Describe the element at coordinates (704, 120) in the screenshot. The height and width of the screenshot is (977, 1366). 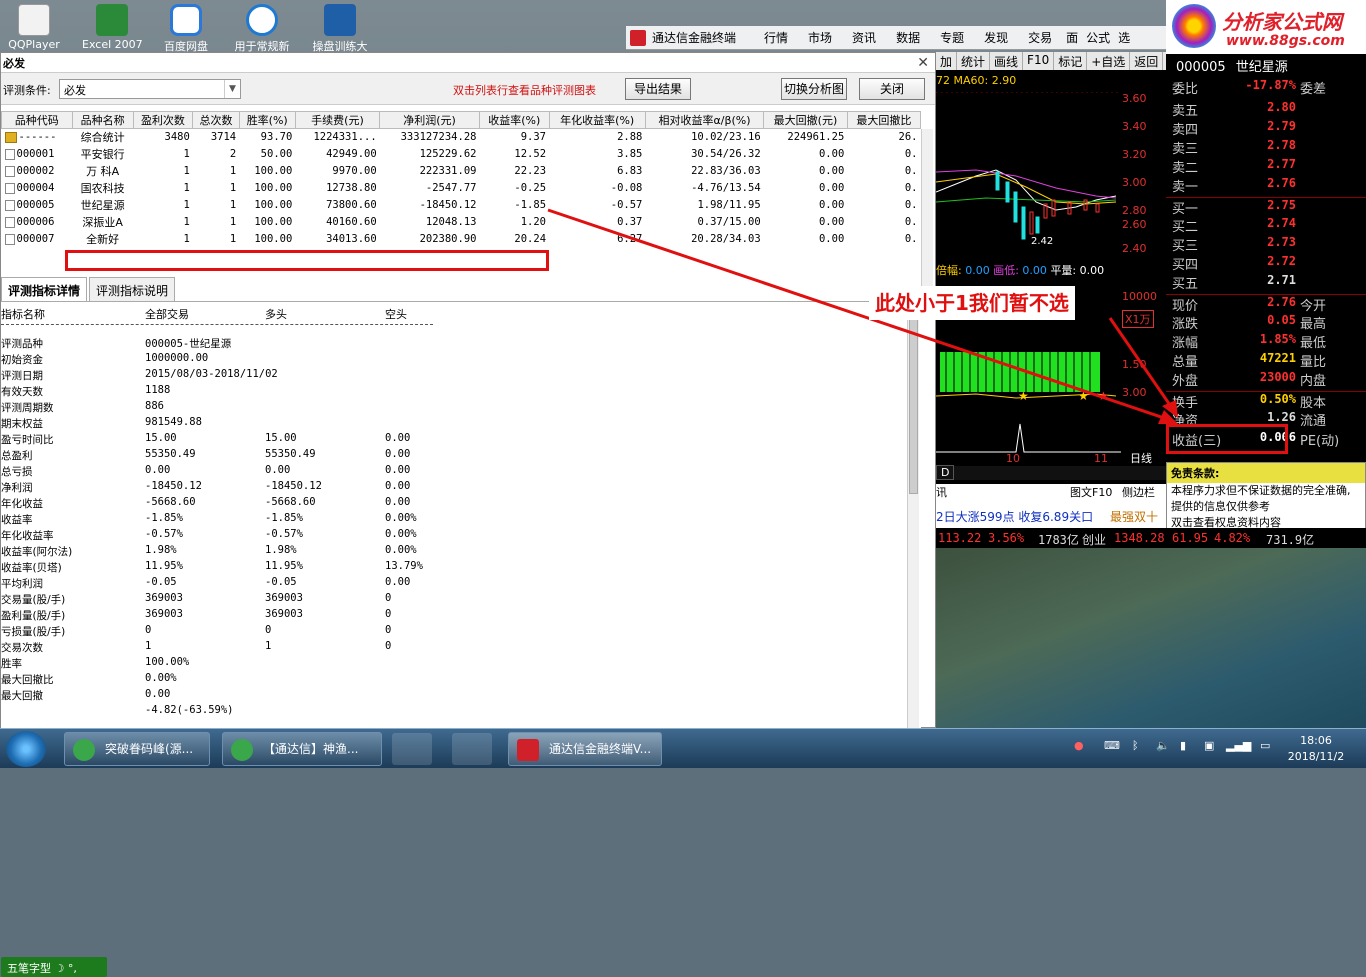
I see `col-header: 相对收益率α/β(%)` at that location.